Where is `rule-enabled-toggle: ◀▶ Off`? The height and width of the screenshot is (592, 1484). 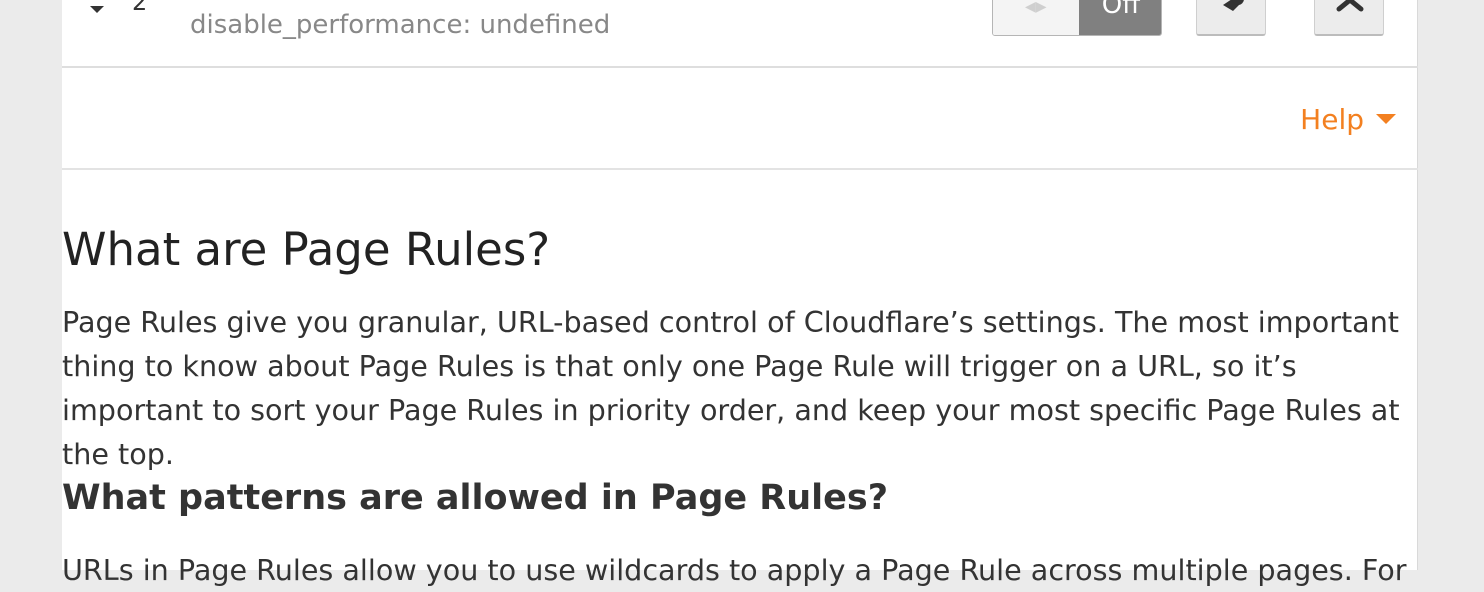 rule-enabled-toggle: ◀▶ Off is located at coordinates (1077, 18).